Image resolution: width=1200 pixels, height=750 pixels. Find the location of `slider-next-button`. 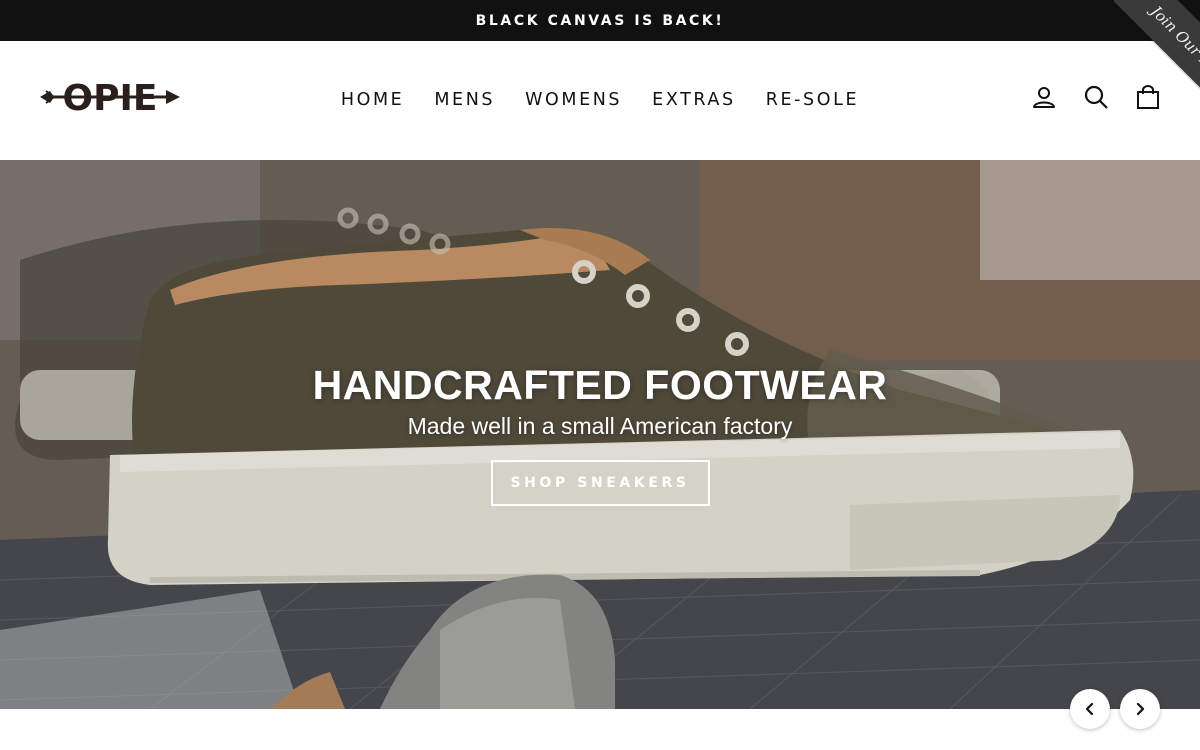

slider-next-button is located at coordinates (1140, 709).